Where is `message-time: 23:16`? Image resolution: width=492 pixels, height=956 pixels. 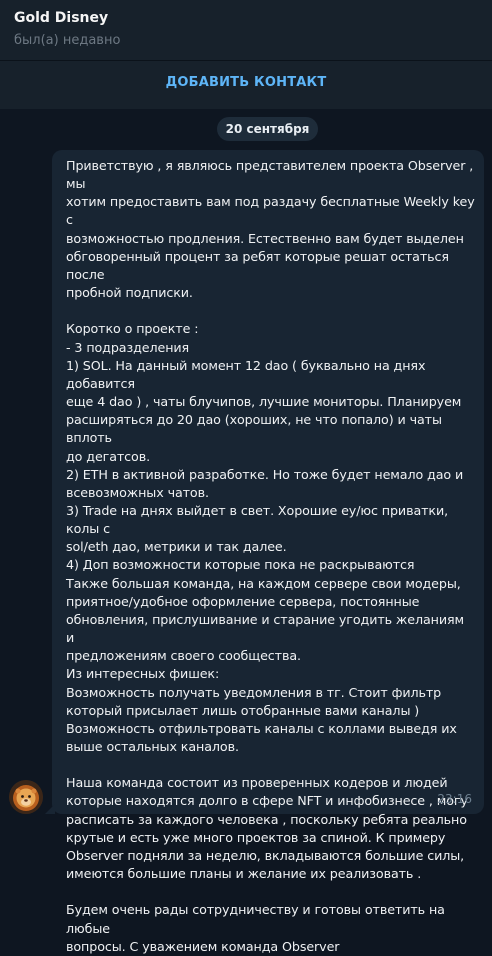 message-time: 23:16 is located at coordinates (454, 799).